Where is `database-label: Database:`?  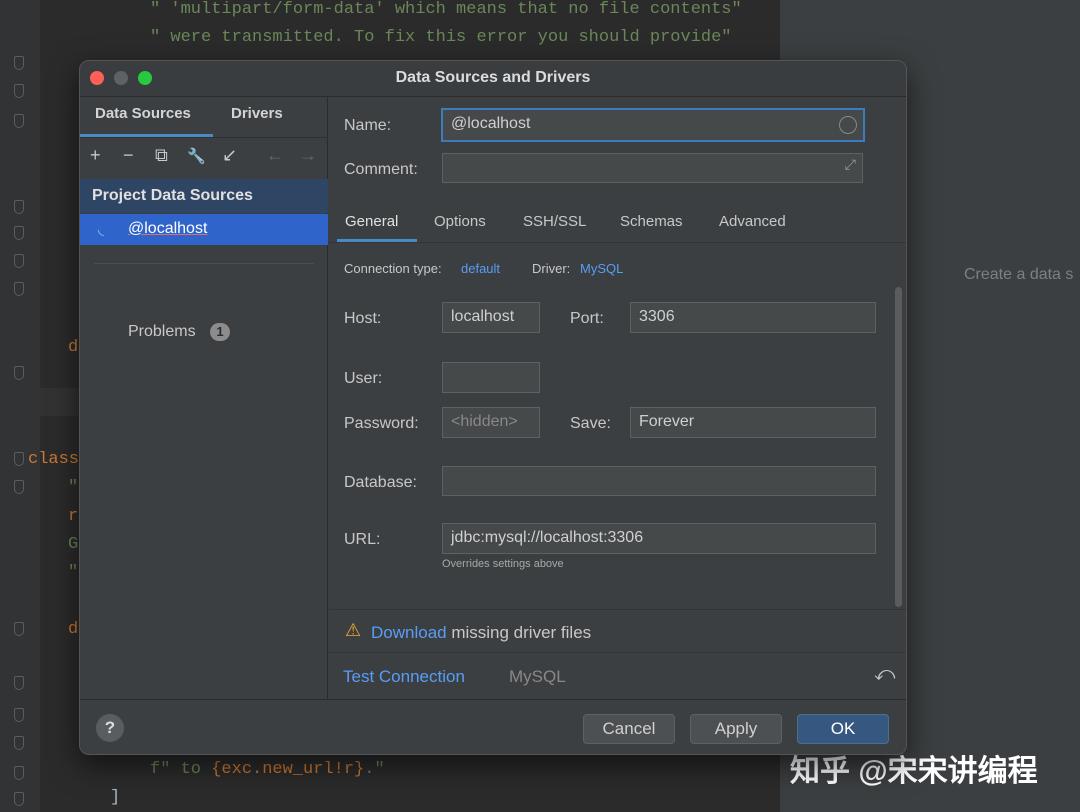
database-label: Database: is located at coordinates (380, 482).